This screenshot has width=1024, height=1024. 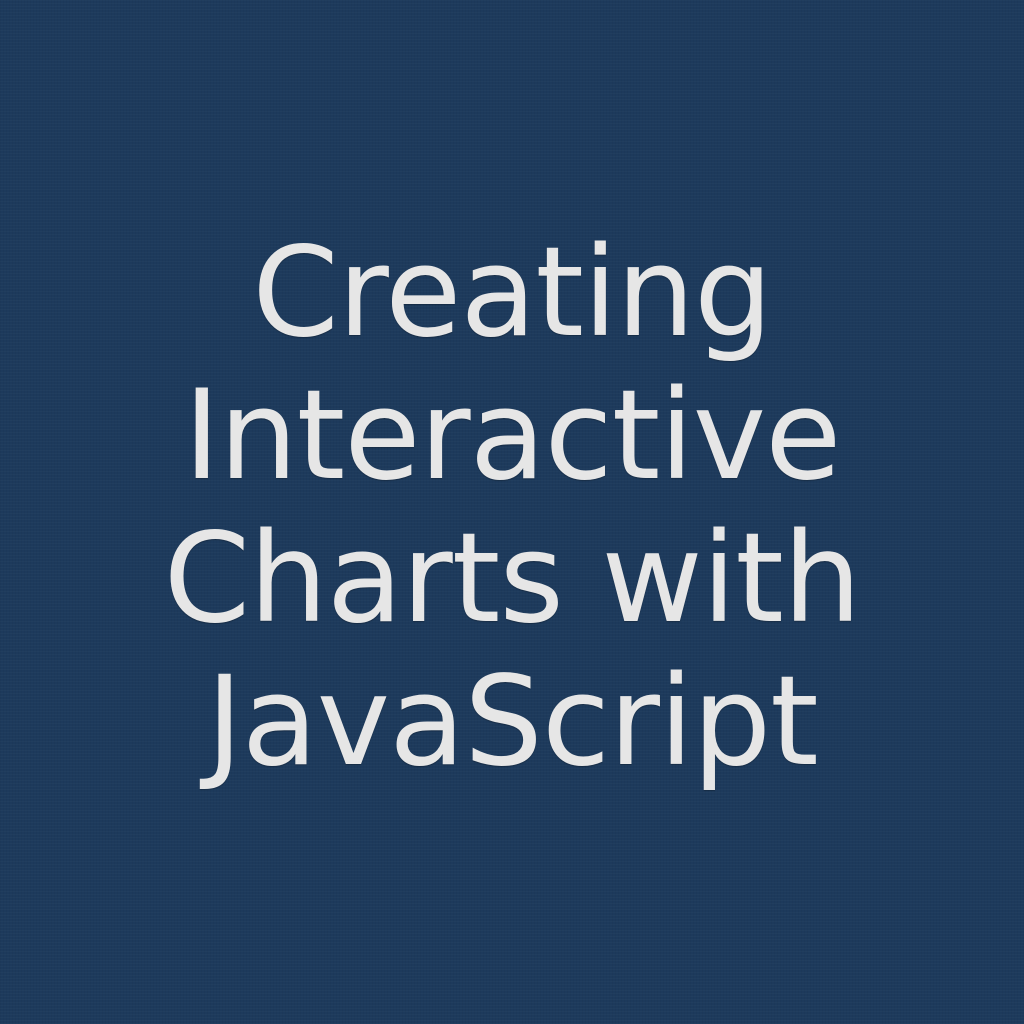 What do you see at coordinates (512, 436) in the screenshot?
I see `title-line-2: Interactive` at bounding box center [512, 436].